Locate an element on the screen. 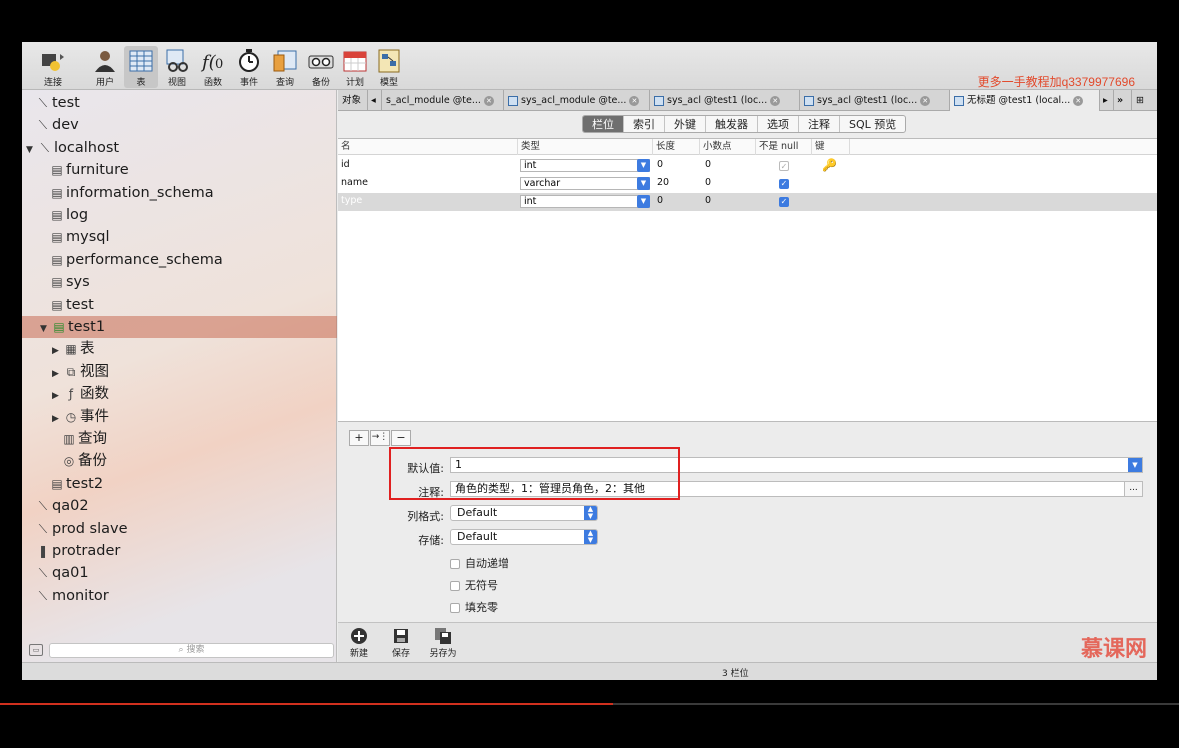 The image size is (1179, 748). column-header-key: 键 is located at coordinates (831, 147).